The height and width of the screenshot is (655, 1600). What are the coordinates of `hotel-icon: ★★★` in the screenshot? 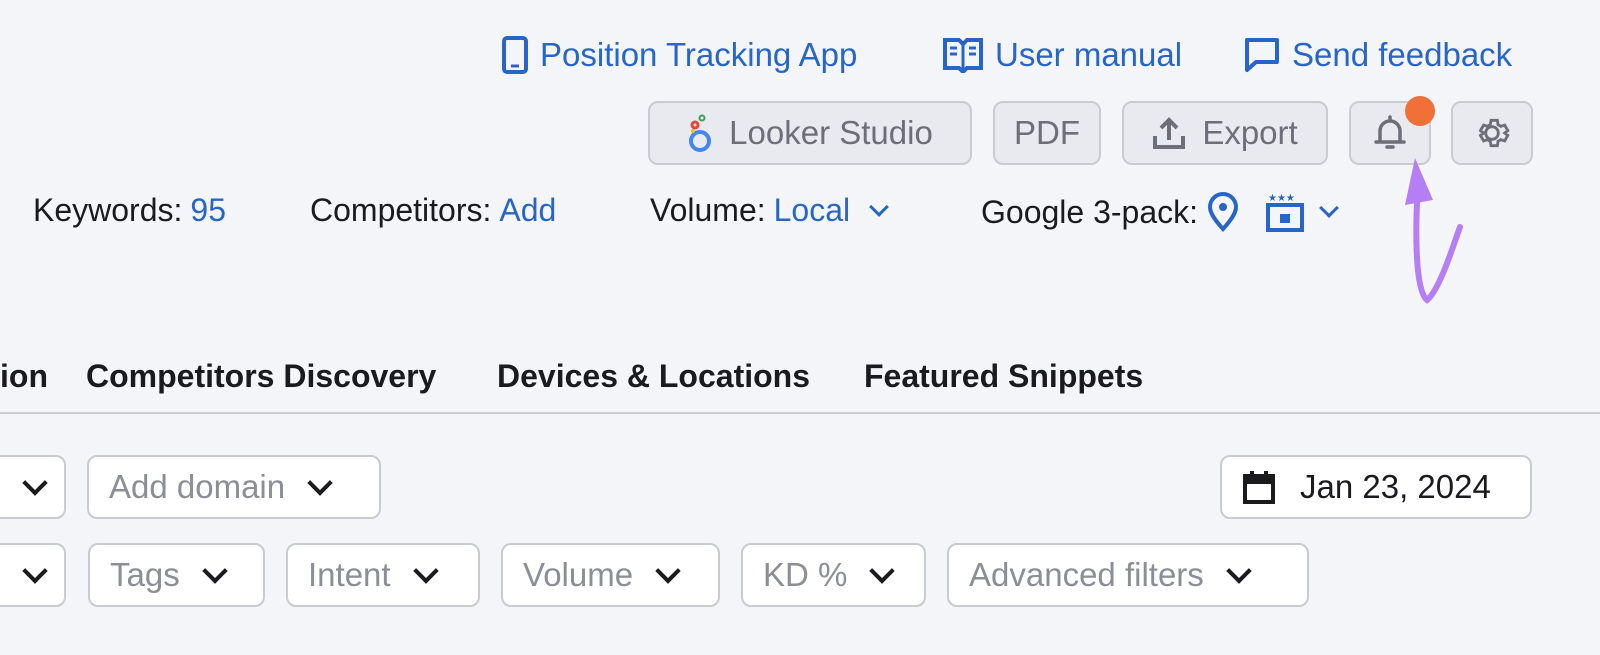 It's located at (1285, 212).